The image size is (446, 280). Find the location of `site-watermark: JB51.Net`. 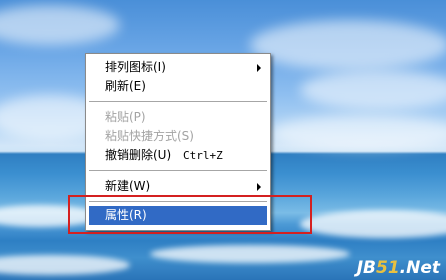

site-watermark: JB51.Net is located at coordinates (398, 268).